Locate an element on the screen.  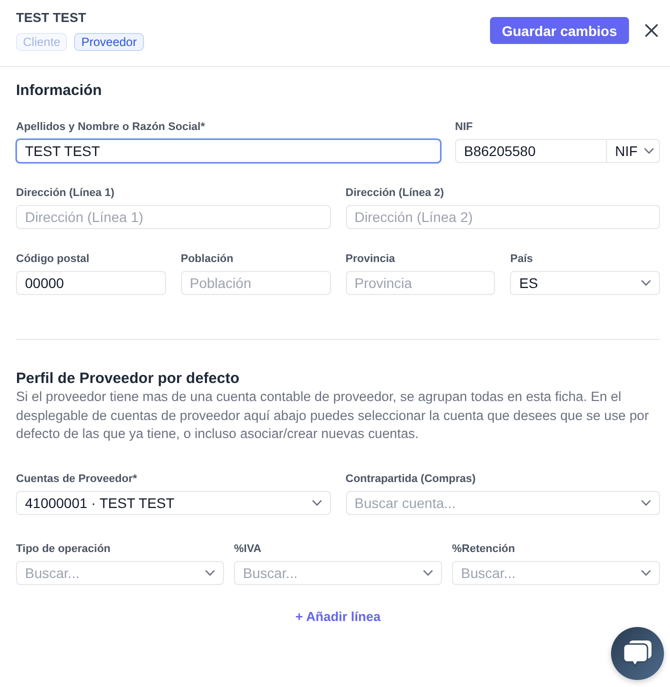
id-type-dropdown: NIF is located at coordinates (633, 151).